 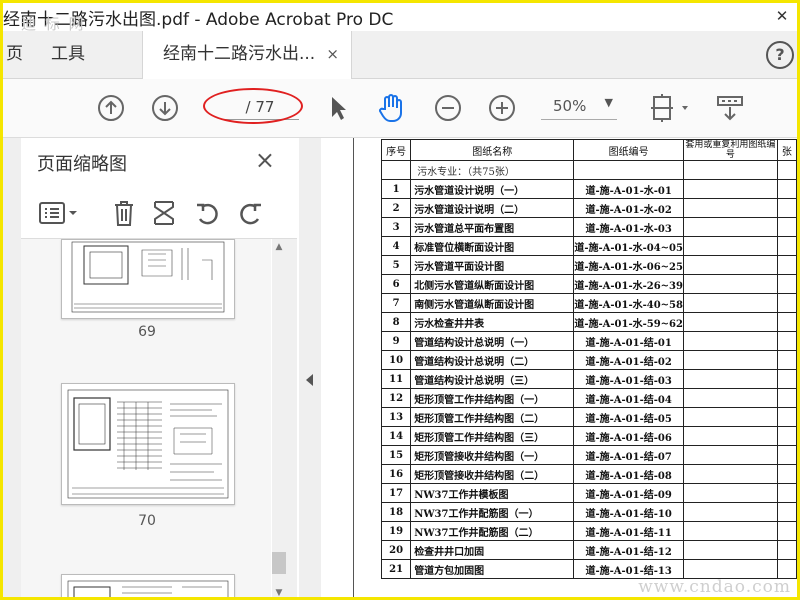 I want to click on select-tool-button, so click(x=338, y=108).